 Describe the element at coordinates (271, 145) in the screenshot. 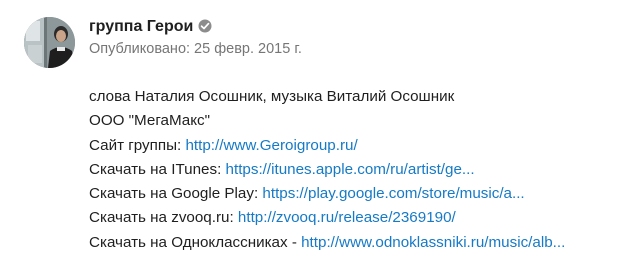

I see `group-site-link: http://www.Geroigroup.ru/` at that location.